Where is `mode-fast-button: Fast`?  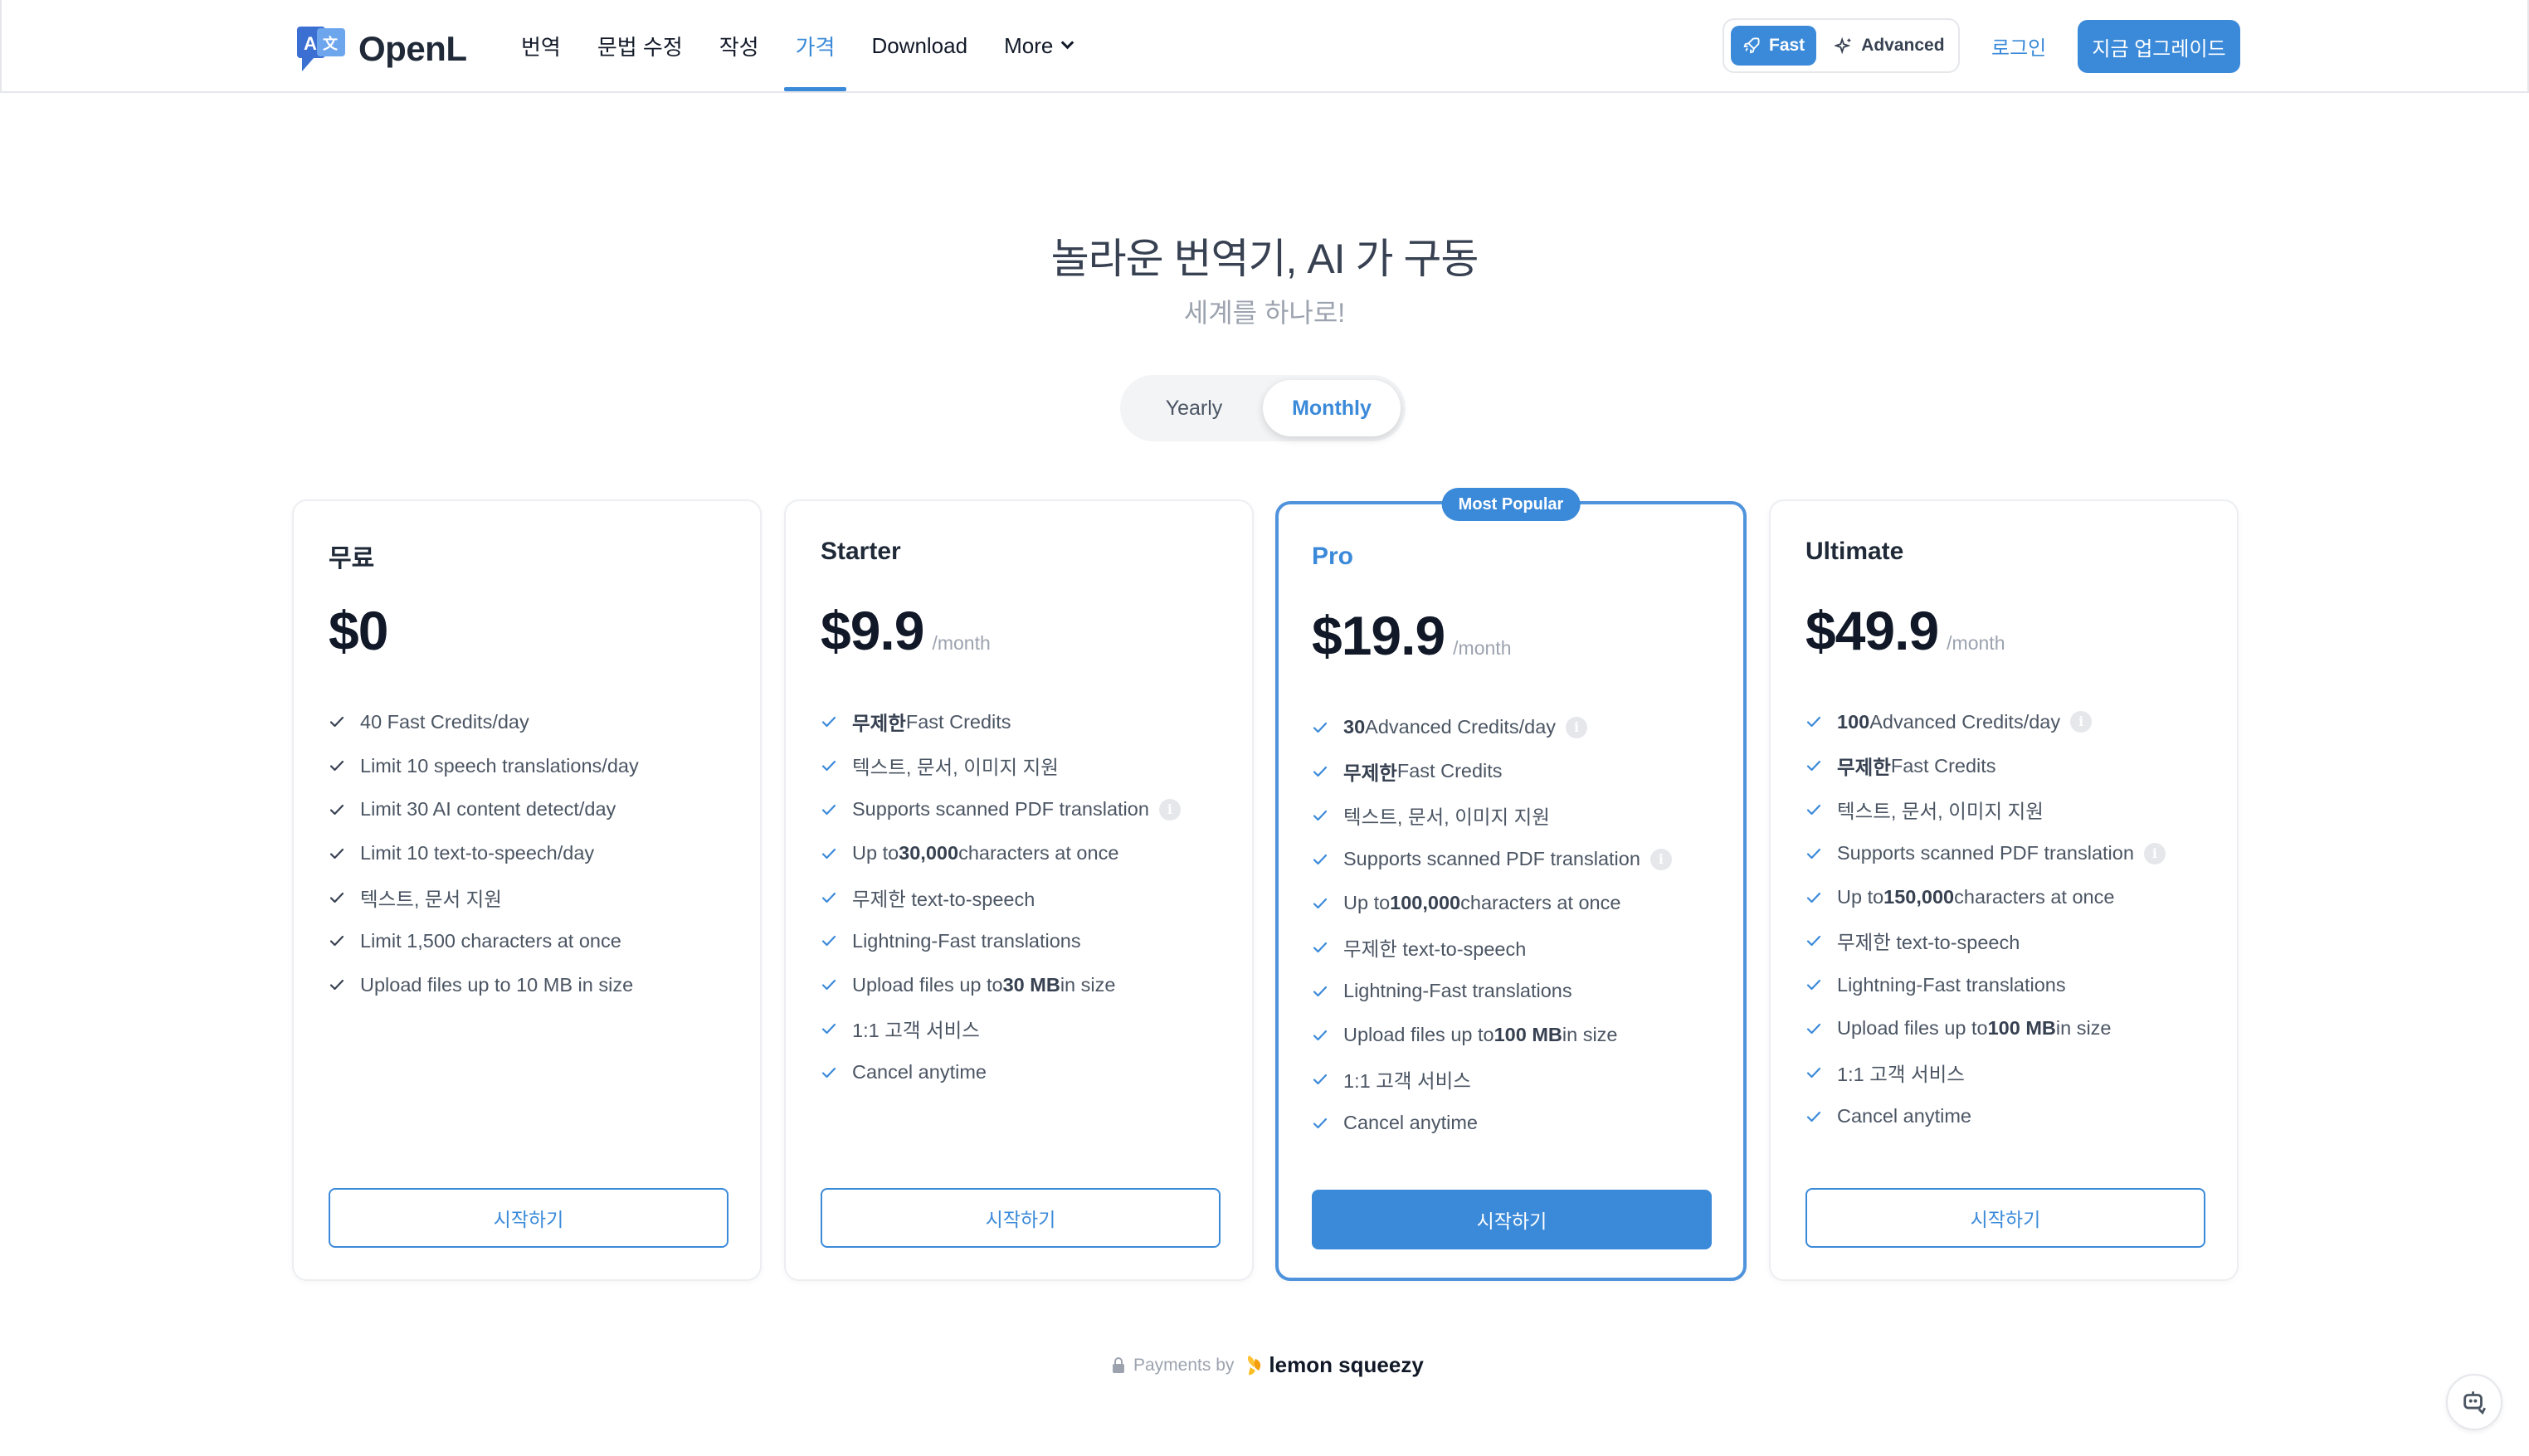 mode-fast-button: Fast is located at coordinates (1774, 46).